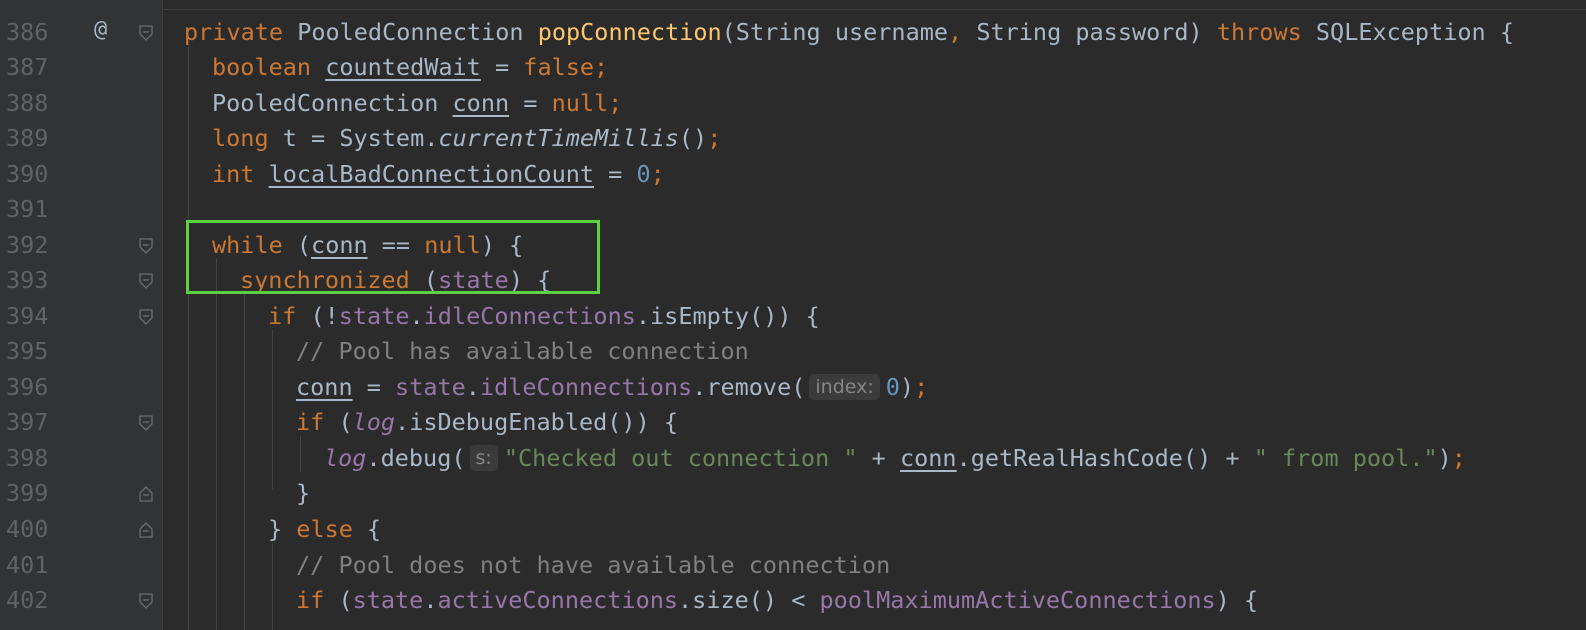 This screenshot has width=1586, height=630. Describe the element at coordinates (37, 493) in the screenshot. I see `line-number: 399` at that location.